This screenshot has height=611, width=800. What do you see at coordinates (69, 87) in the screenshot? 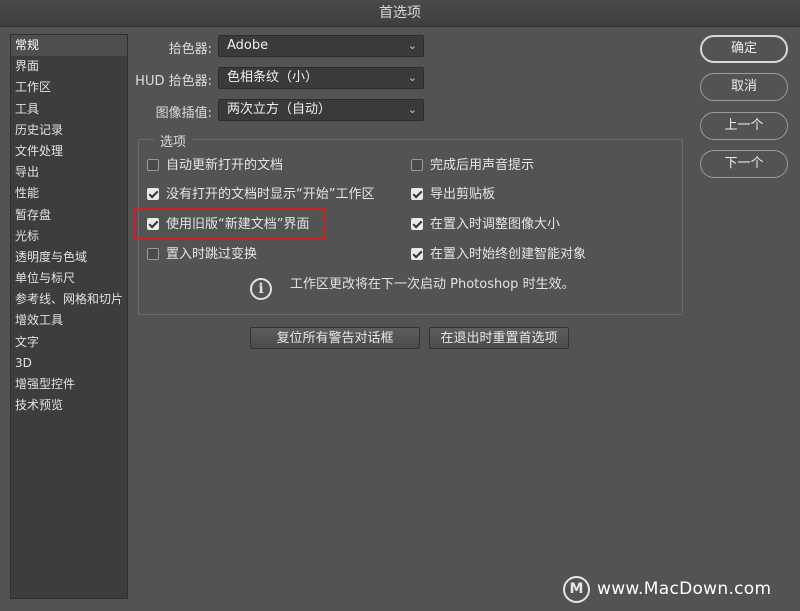
I see `sidebar-item-workspace: 工作区` at bounding box center [69, 87].